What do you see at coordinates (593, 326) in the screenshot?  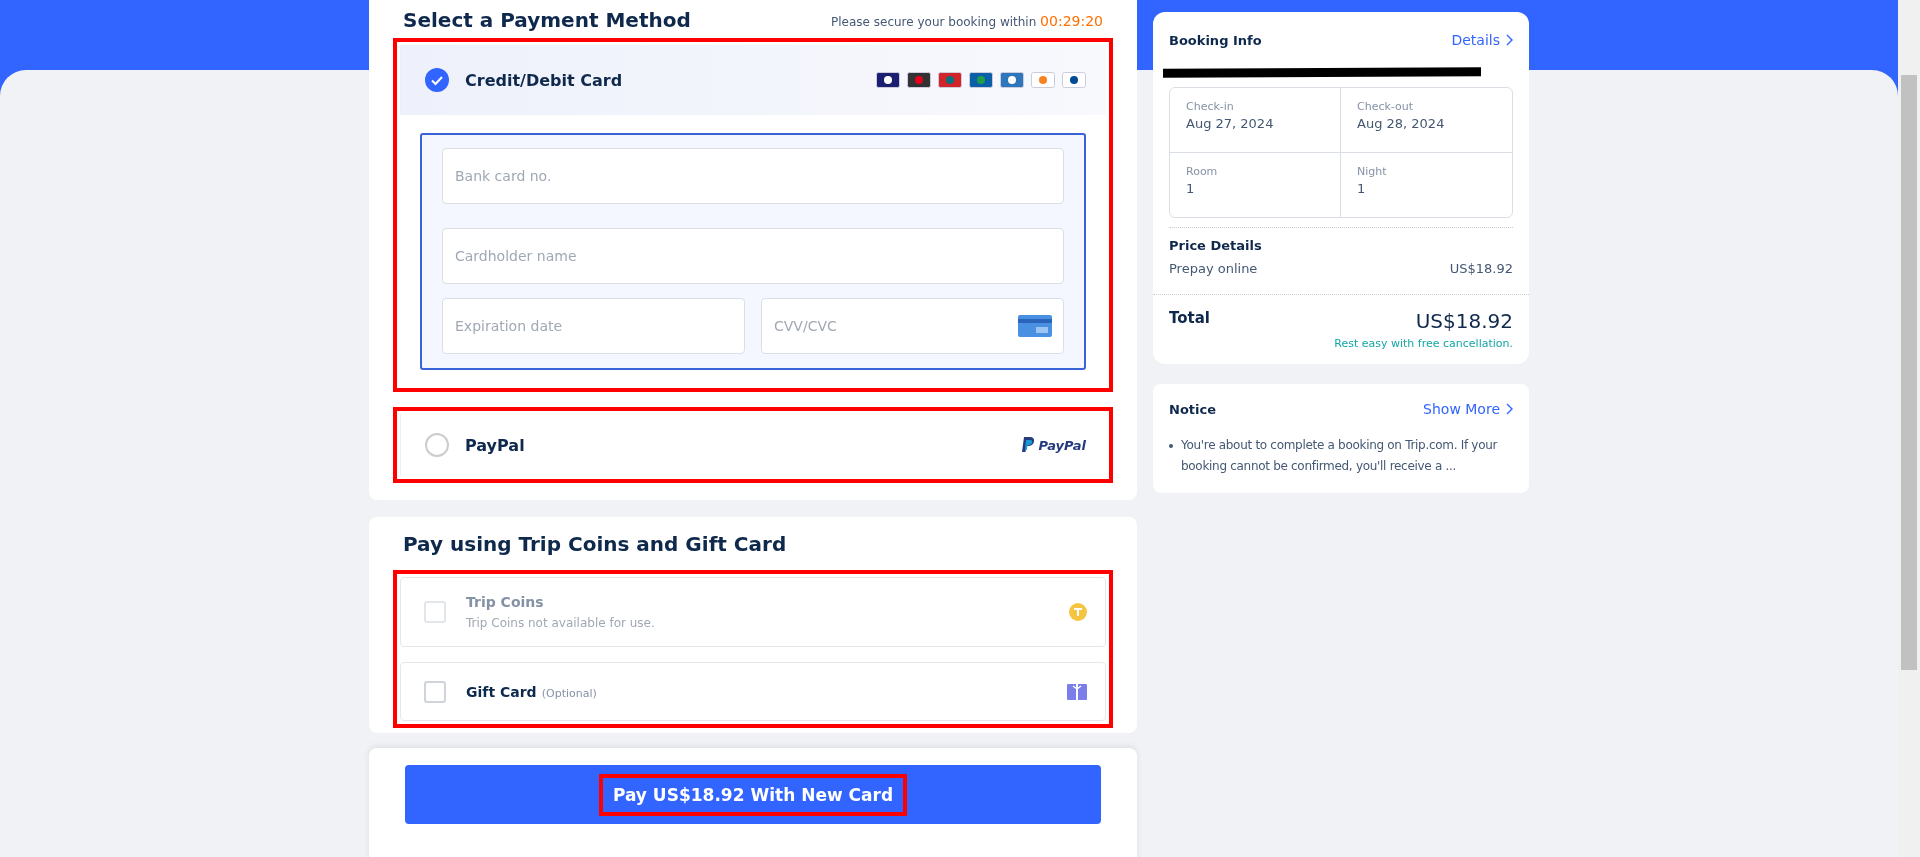 I see `input-field: Expiration date` at bounding box center [593, 326].